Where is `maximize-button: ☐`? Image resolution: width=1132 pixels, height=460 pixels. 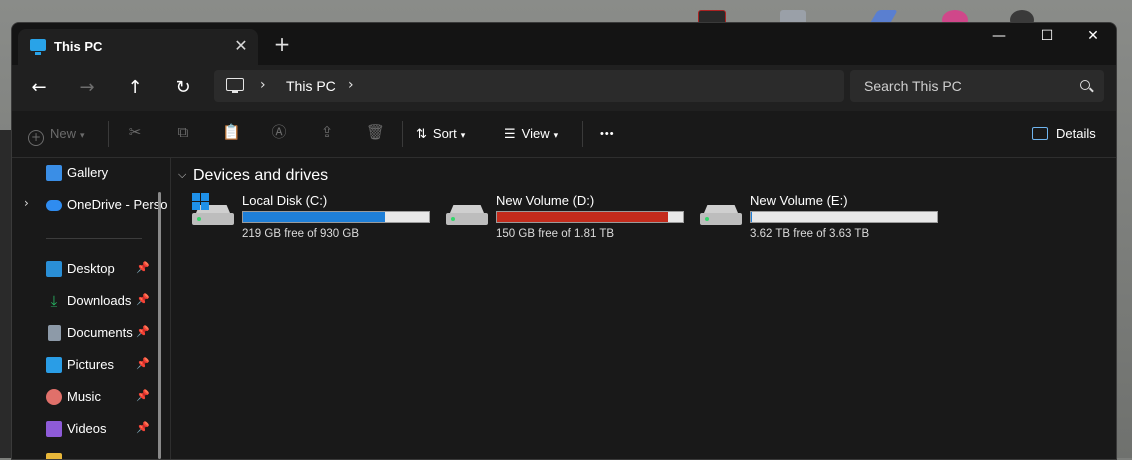
maximize-button: ☐ is located at coordinates (1047, 37).